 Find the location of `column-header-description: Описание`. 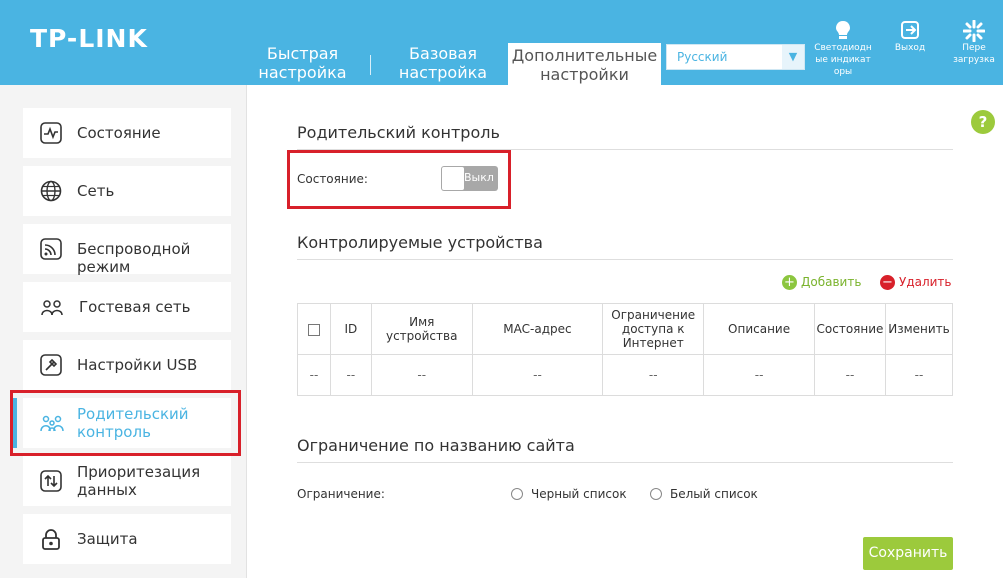

column-header-description: Описание is located at coordinates (759, 329).